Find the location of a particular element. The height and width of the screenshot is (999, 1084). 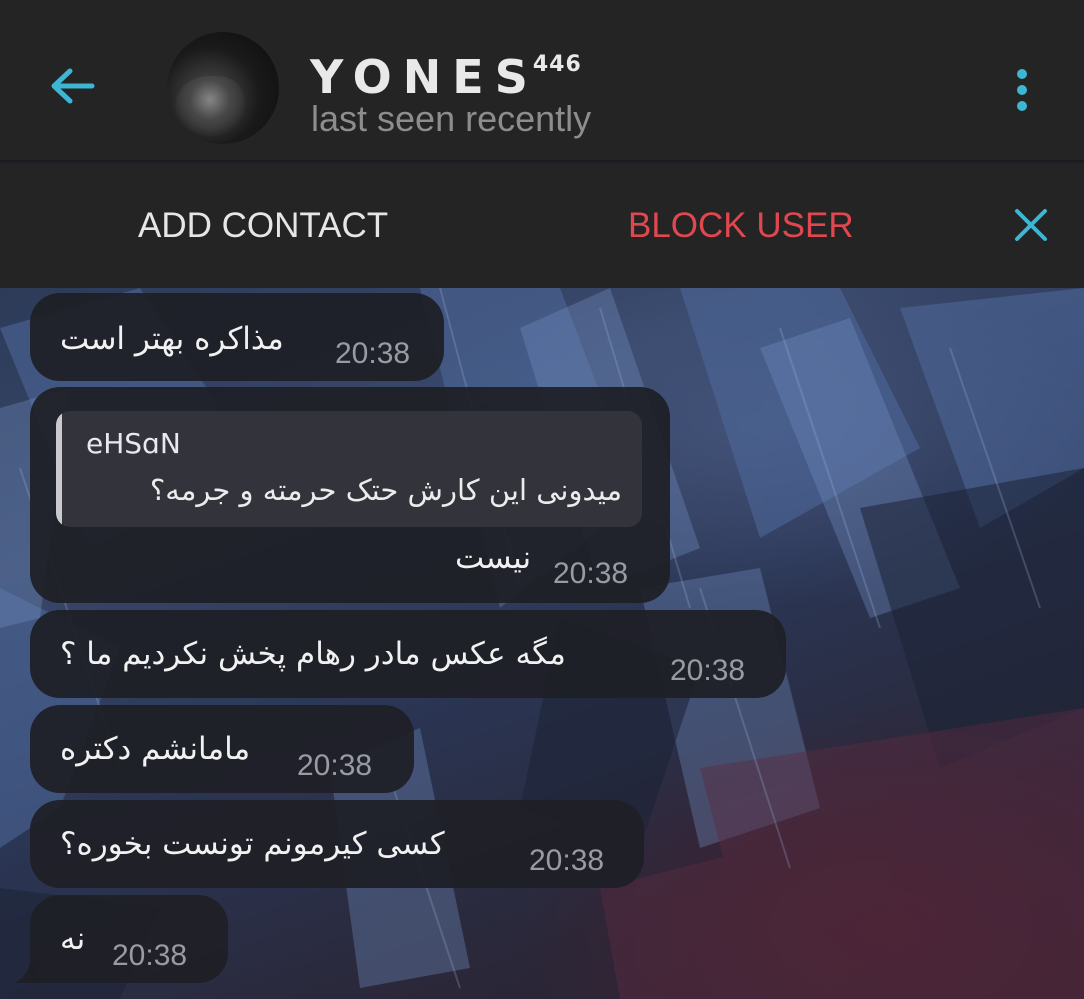

message-text: نیست is located at coordinates (493, 558).